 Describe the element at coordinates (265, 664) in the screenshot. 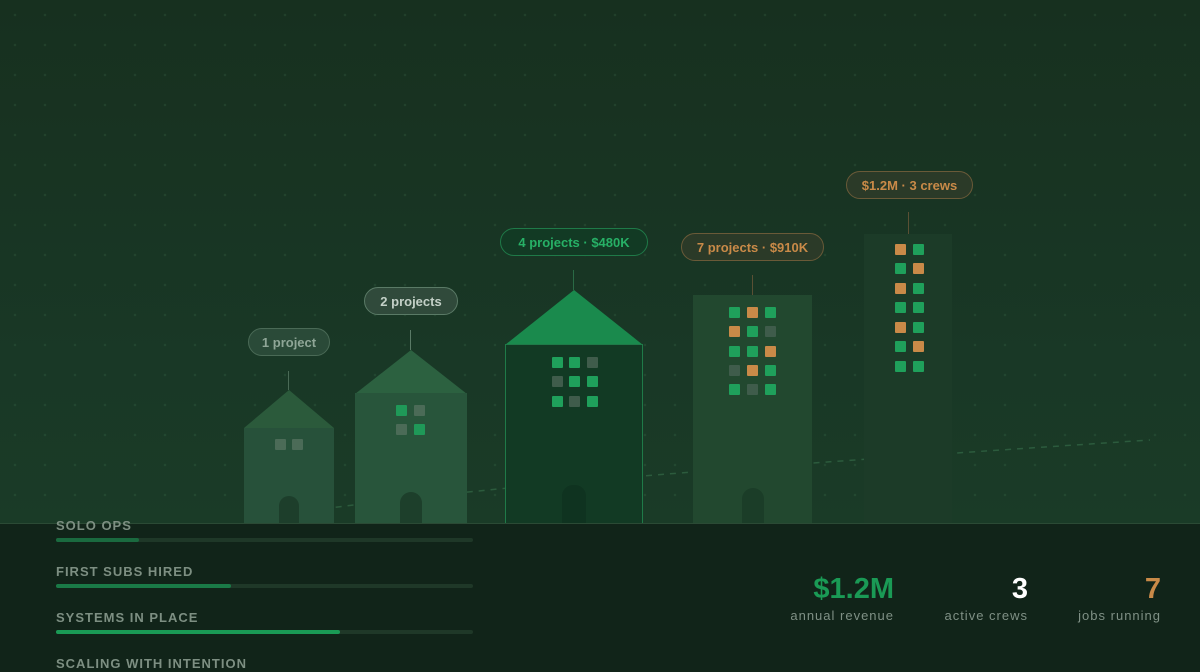

I see `stage-scaling-with-intention: SCALING WITH INTENTION` at that location.